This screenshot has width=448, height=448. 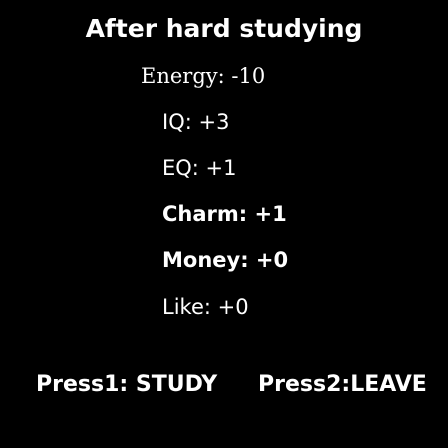 What do you see at coordinates (205, 307) in the screenshot?
I see `like-stat: Like: +0` at bounding box center [205, 307].